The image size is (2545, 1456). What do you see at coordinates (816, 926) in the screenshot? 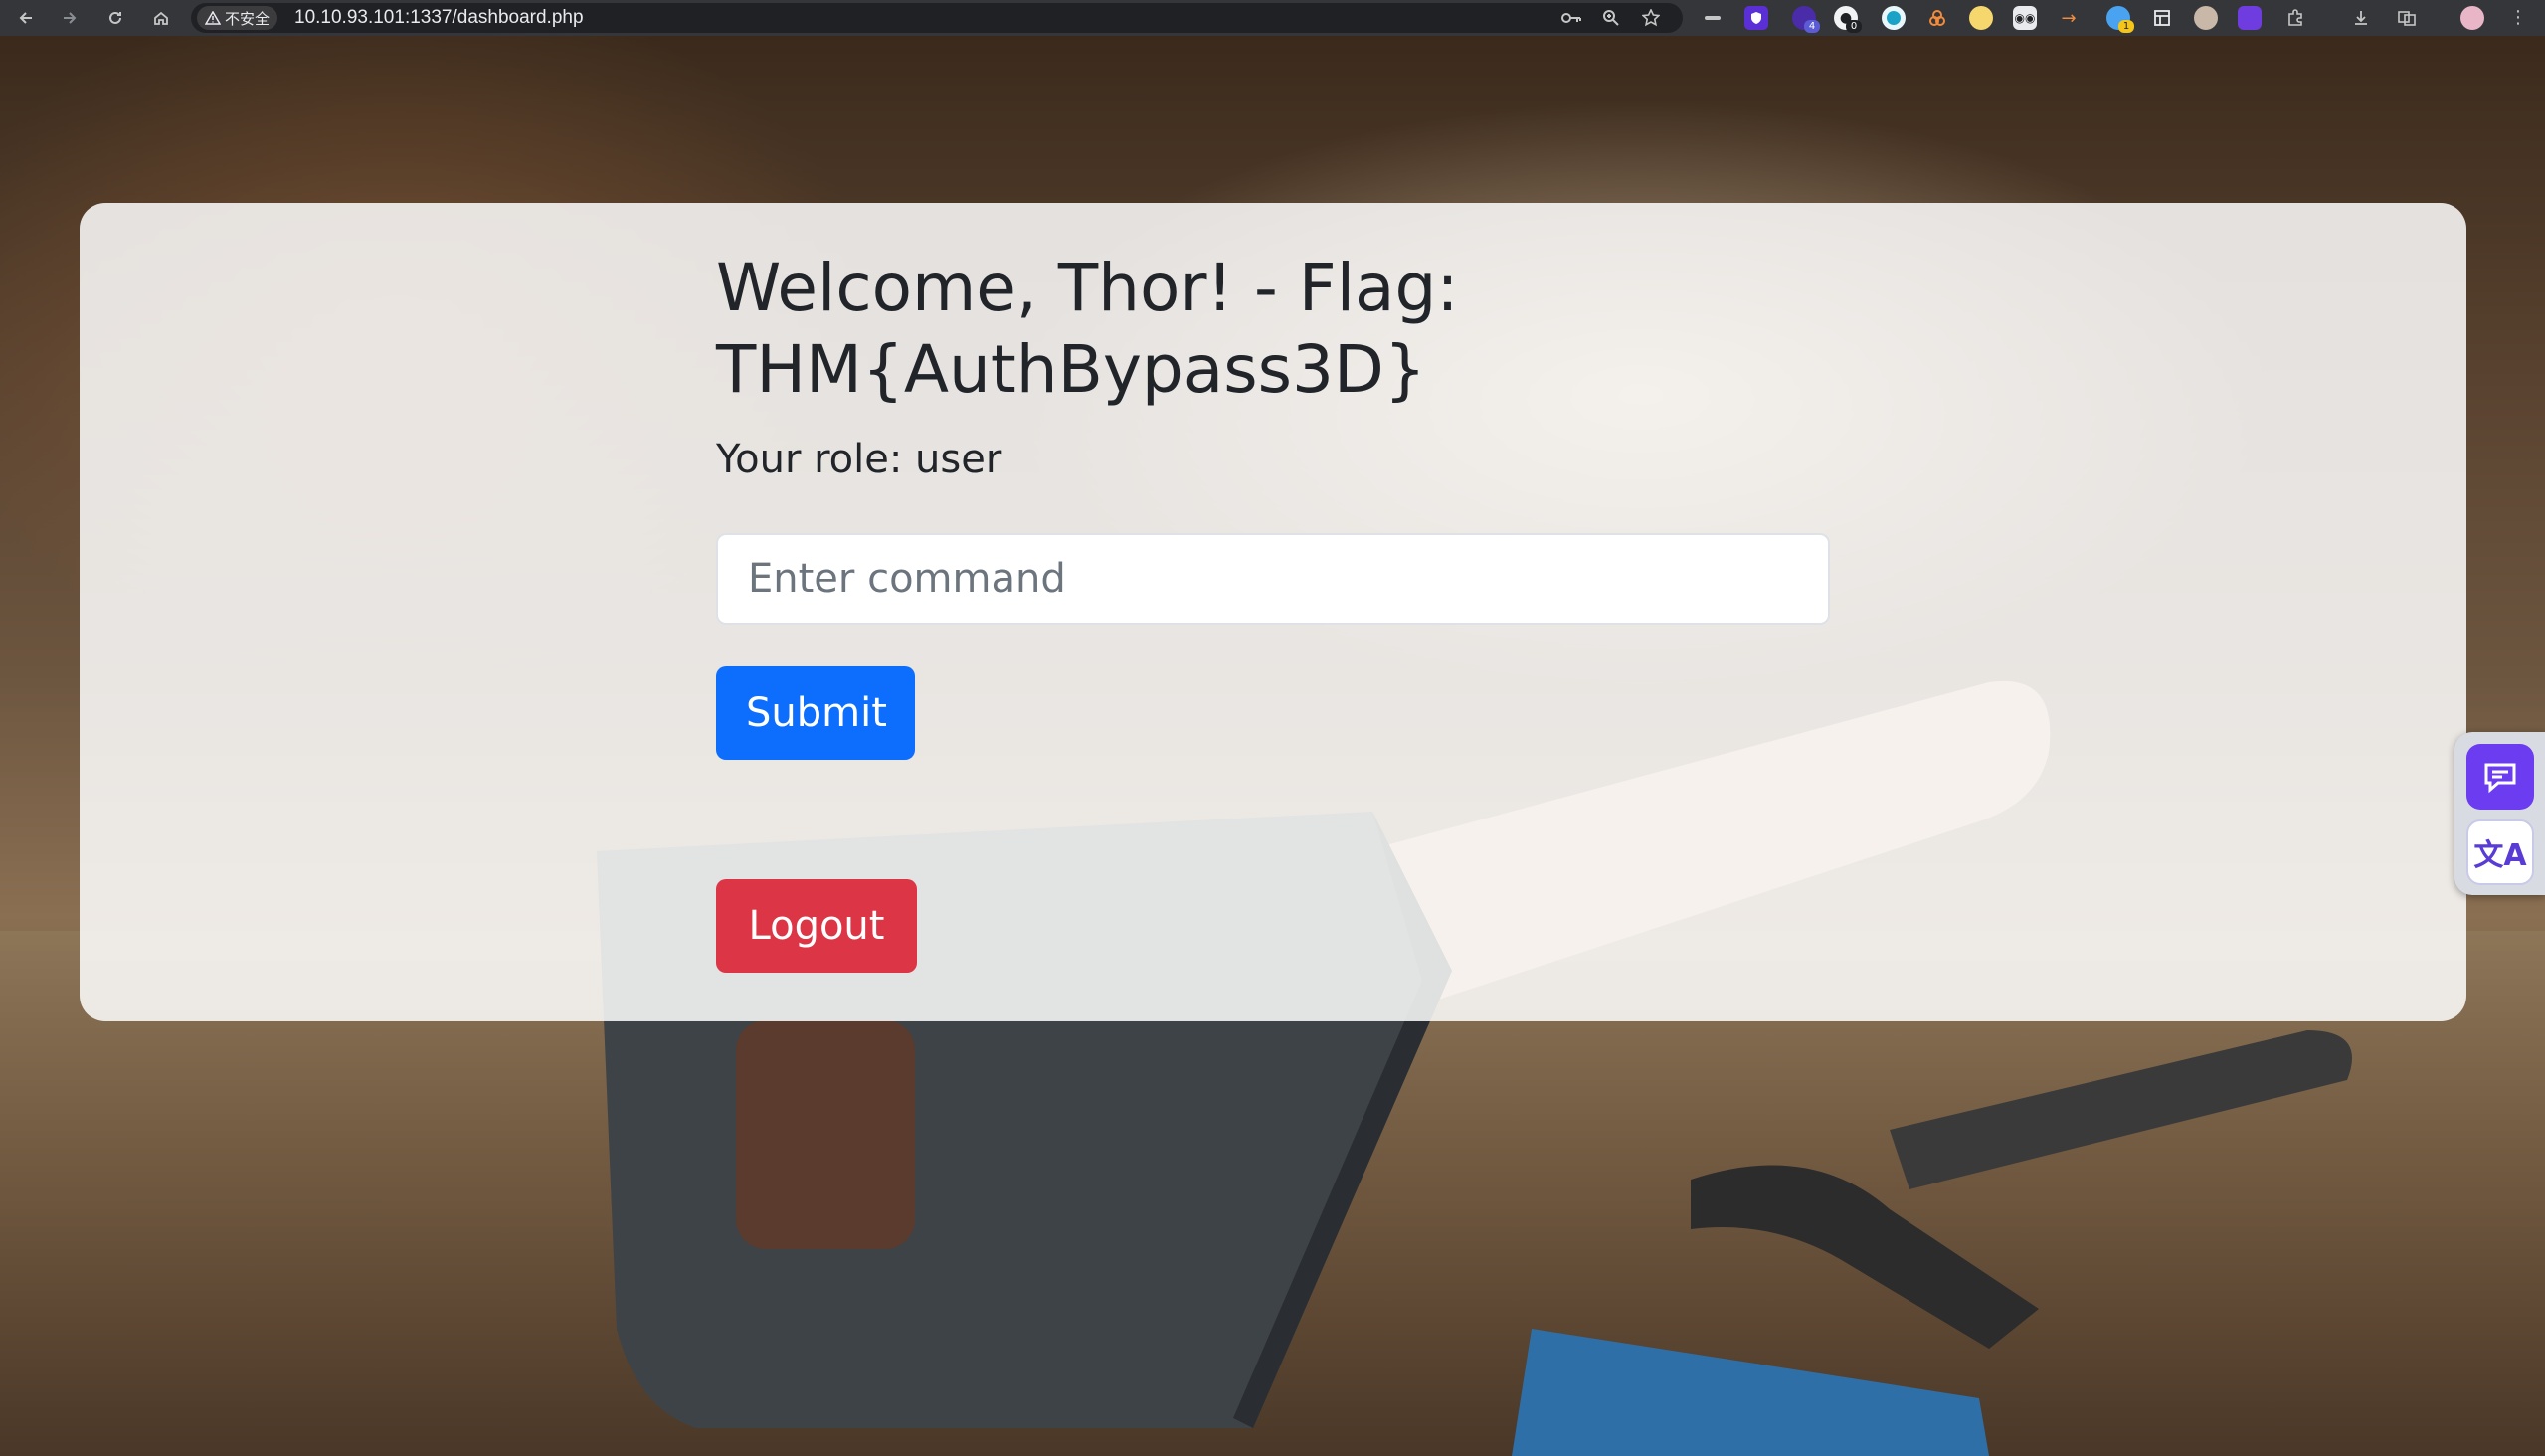
I see `logout-button: Logout` at bounding box center [816, 926].